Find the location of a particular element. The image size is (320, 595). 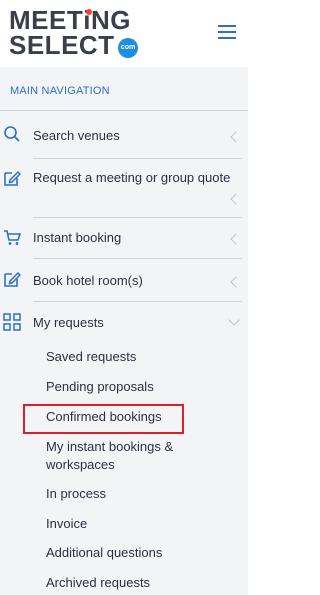

hamburger-menu-icon is located at coordinates (227, 32).